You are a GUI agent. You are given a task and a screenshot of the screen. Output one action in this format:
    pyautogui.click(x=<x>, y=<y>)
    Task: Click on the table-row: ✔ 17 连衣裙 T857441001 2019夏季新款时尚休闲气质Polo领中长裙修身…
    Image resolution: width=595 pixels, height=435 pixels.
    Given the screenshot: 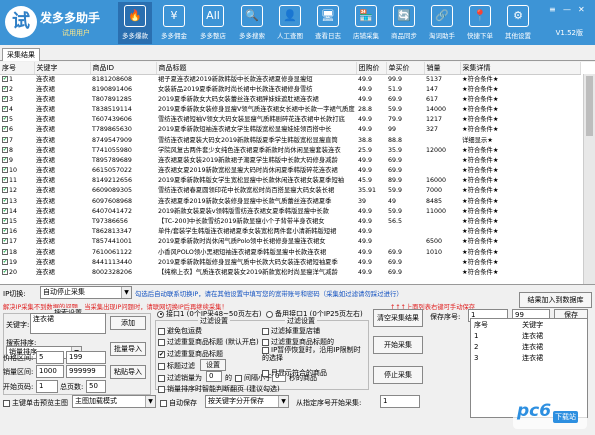 What is the action you would take?
    pyautogui.click(x=290, y=242)
    